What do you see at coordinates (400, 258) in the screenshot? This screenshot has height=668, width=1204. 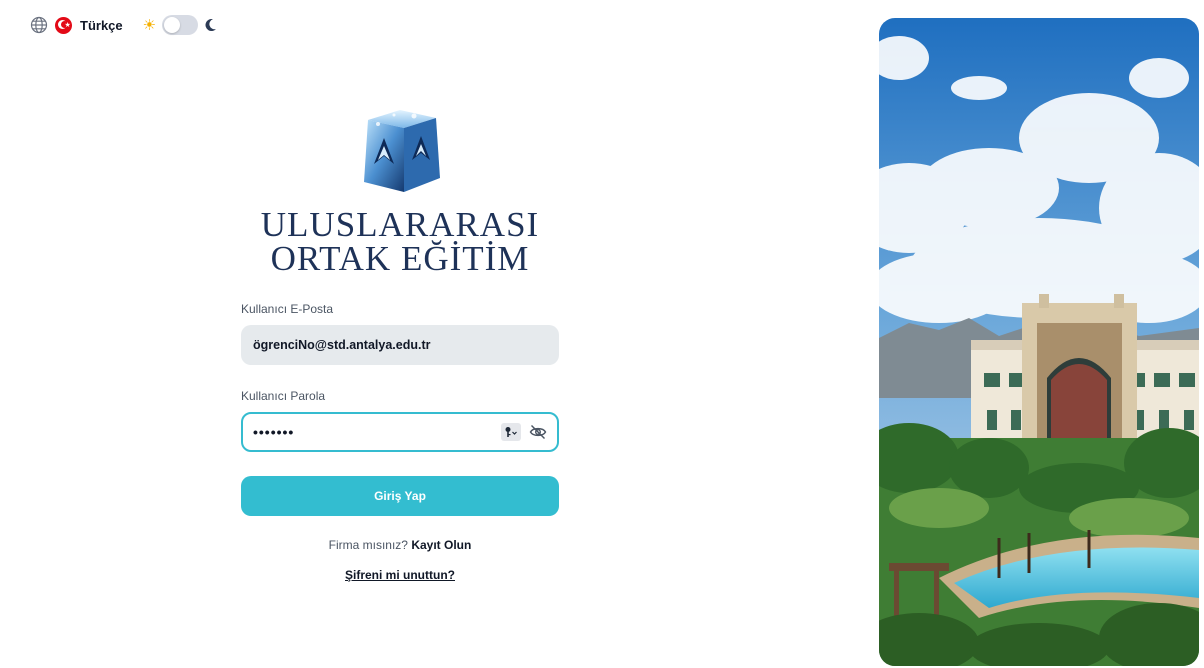 I see `logo-title-line2: ORTAK EĞİTİM` at bounding box center [400, 258].